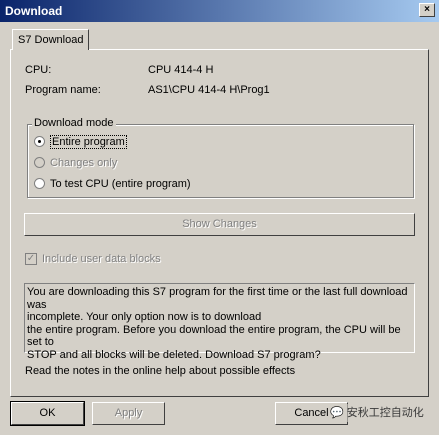 The image size is (439, 435). Describe the element at coordinates (34, 11) in the screenshot. I see `window-title: Download` at that location.